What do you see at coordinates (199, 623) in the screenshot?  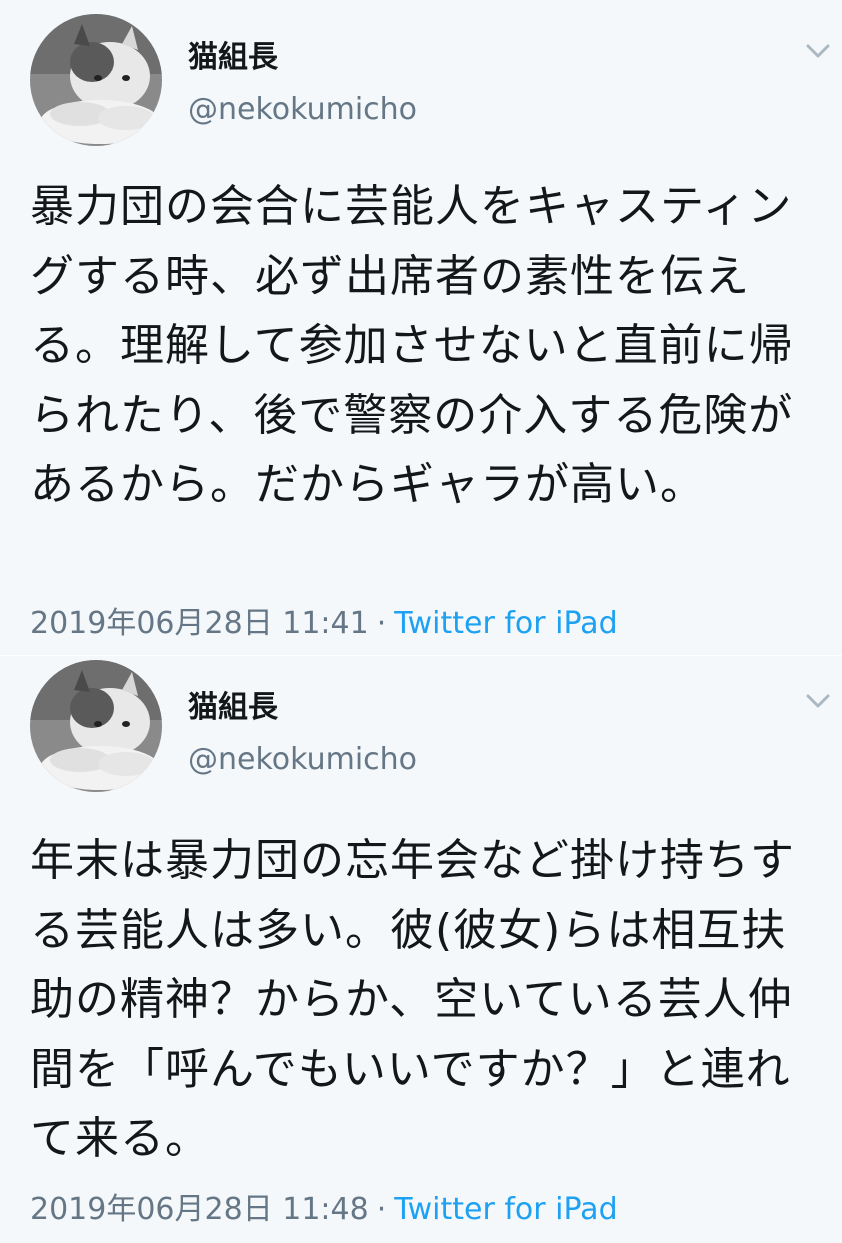 I see `timestamp: 2019年06月28日 11:41` at bounding box center [199, 623].